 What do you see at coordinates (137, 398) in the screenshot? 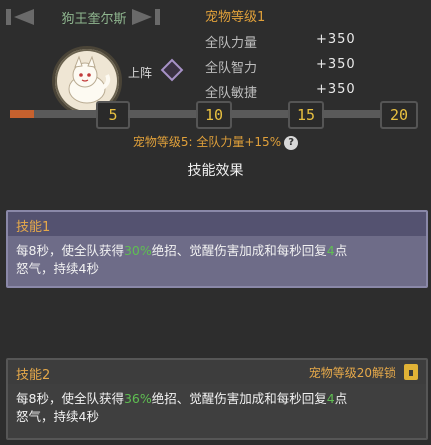
I see `desc-percent: 36%` at bounding box center [137, 398].